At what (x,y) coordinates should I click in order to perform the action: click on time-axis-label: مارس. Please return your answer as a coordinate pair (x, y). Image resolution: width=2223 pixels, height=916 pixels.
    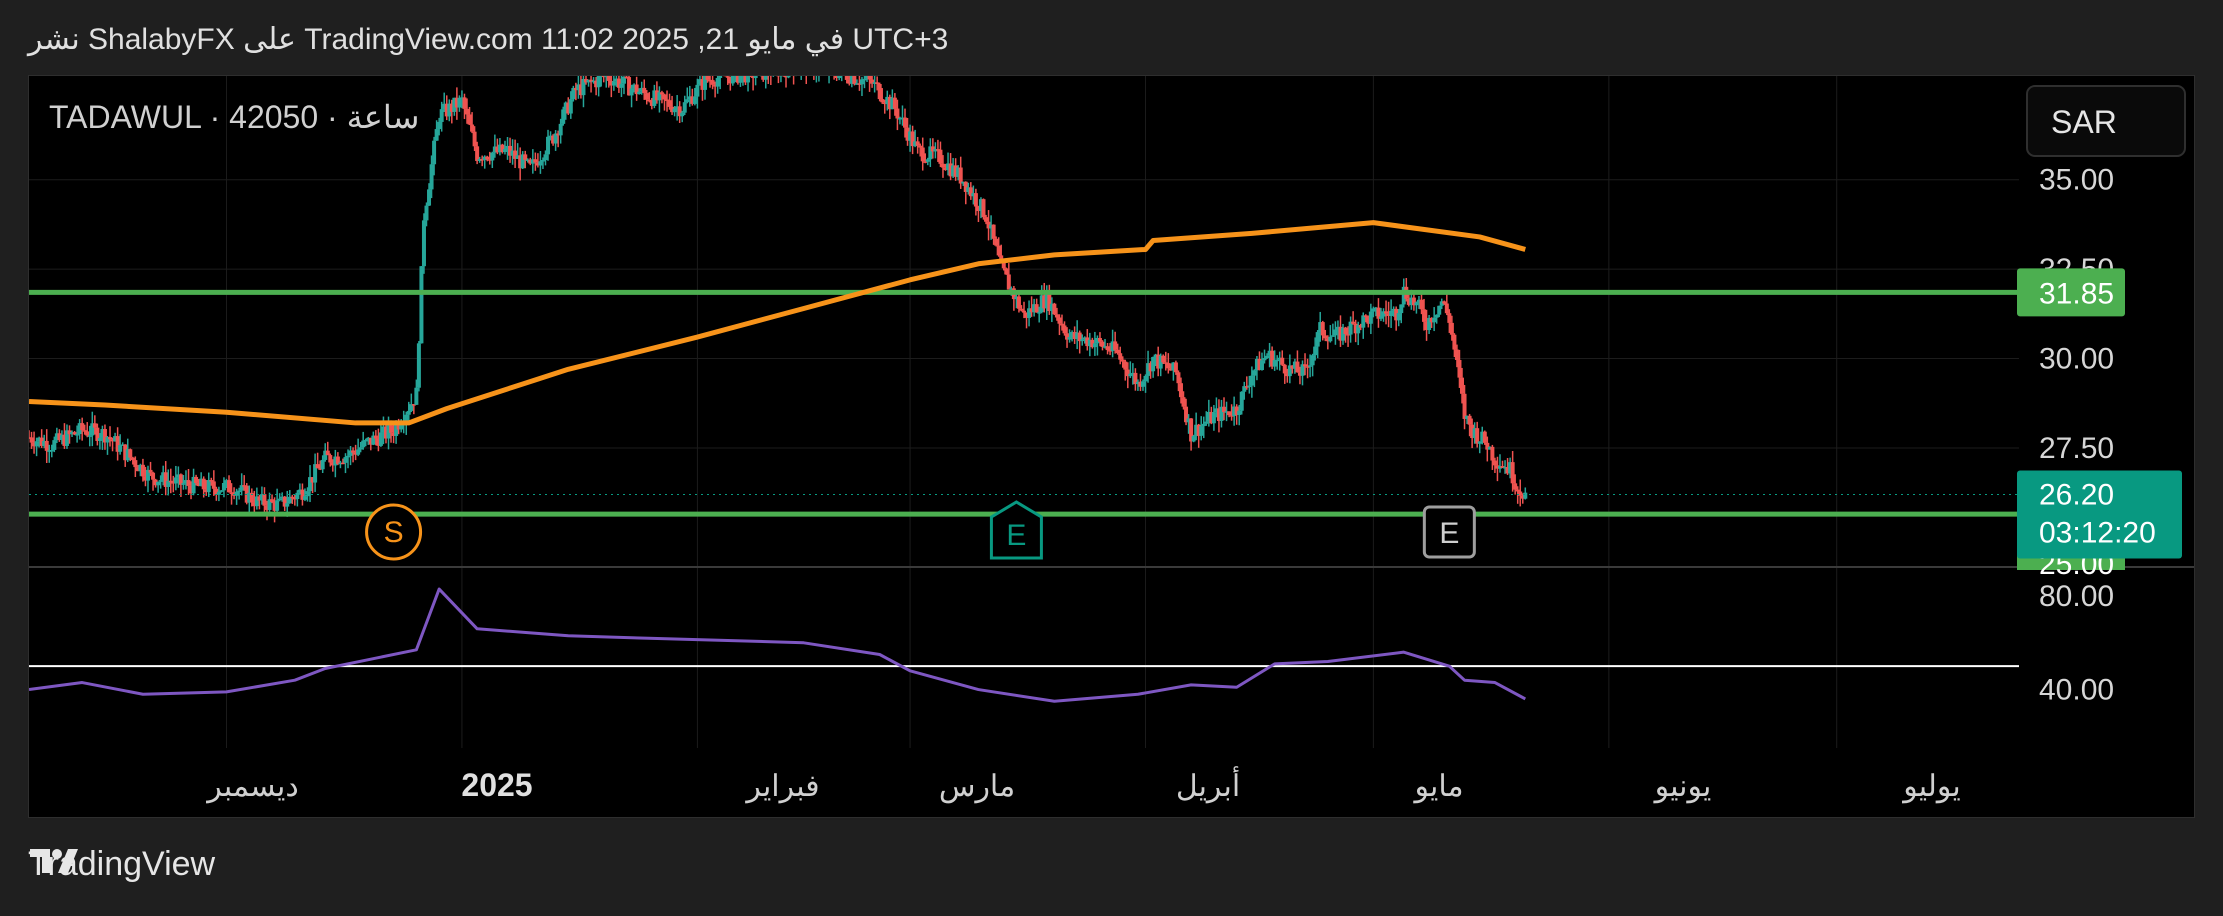
    Looking at the image, I should click on (977, 787).